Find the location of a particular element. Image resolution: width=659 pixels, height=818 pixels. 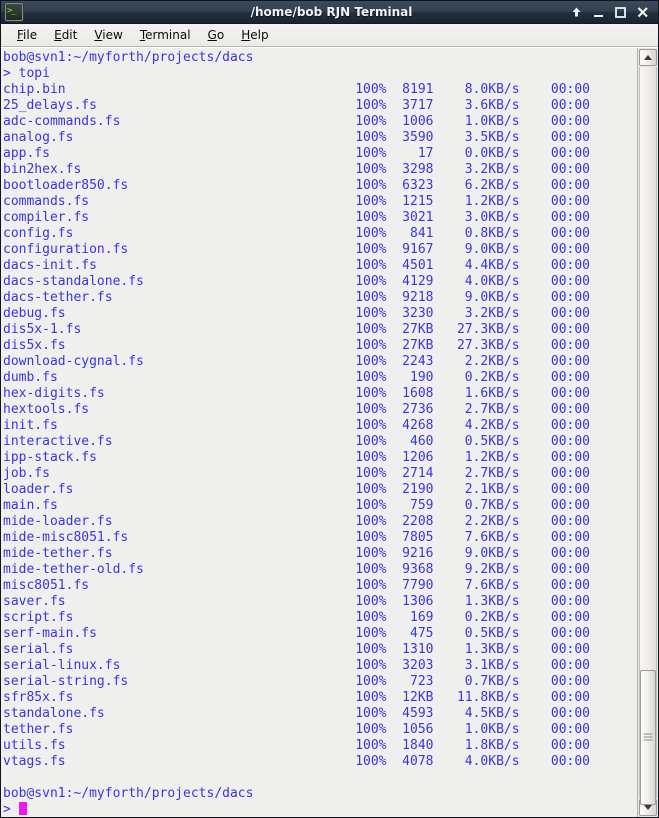

menu-item-view: View is located at coordinates (108, 35).